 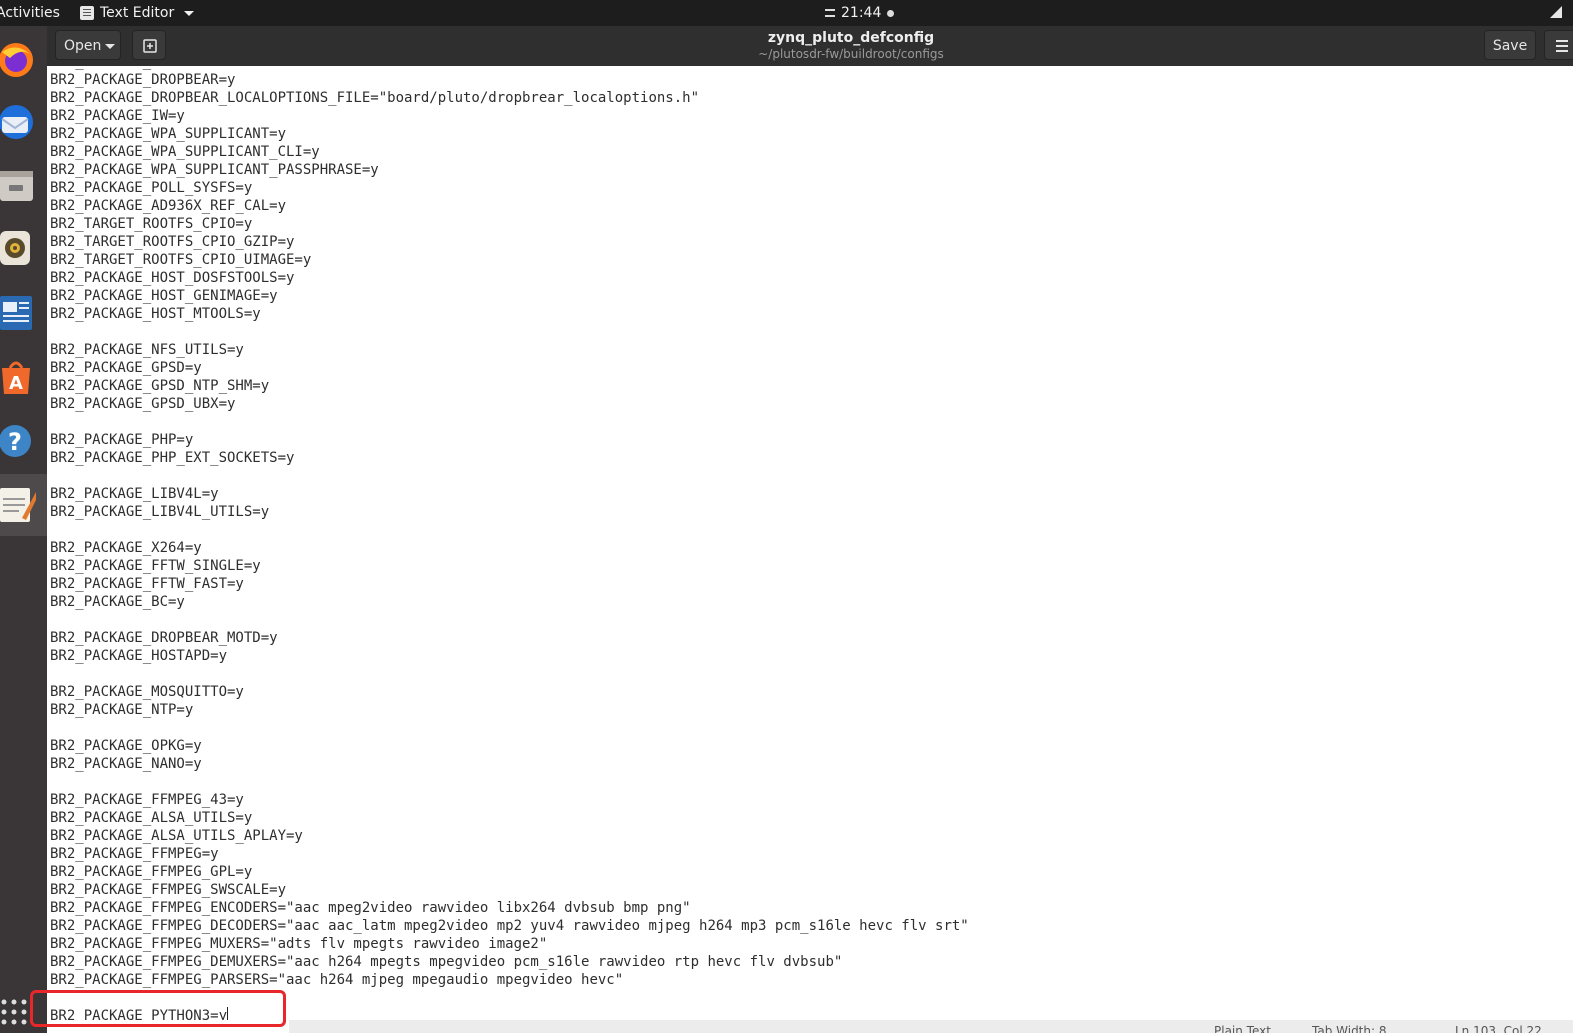 I want to click on editor-line: BR2_PACKAGE_NTP=y, so click(x=509, y=710).